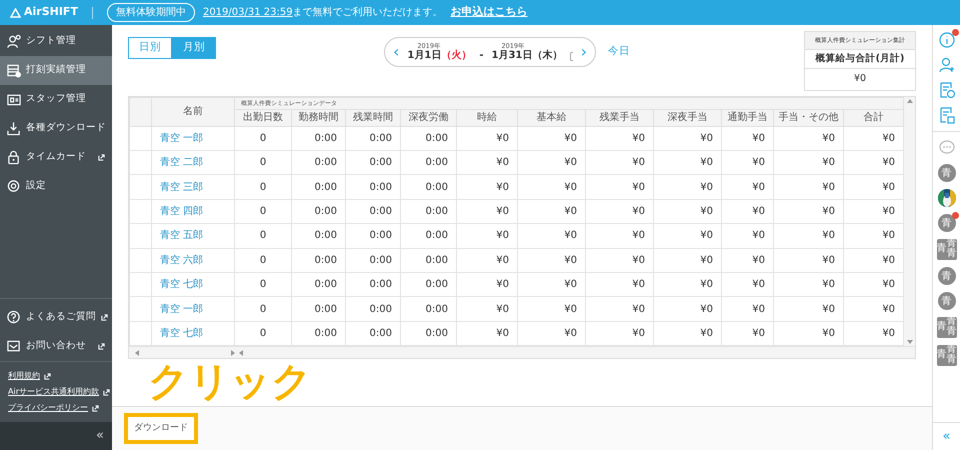 This screenshot has height=450, width=960. Describe the element at coordinates (56, 70) in the screenshot. I see `sidebar-item: 打刻実績管理` at that location.